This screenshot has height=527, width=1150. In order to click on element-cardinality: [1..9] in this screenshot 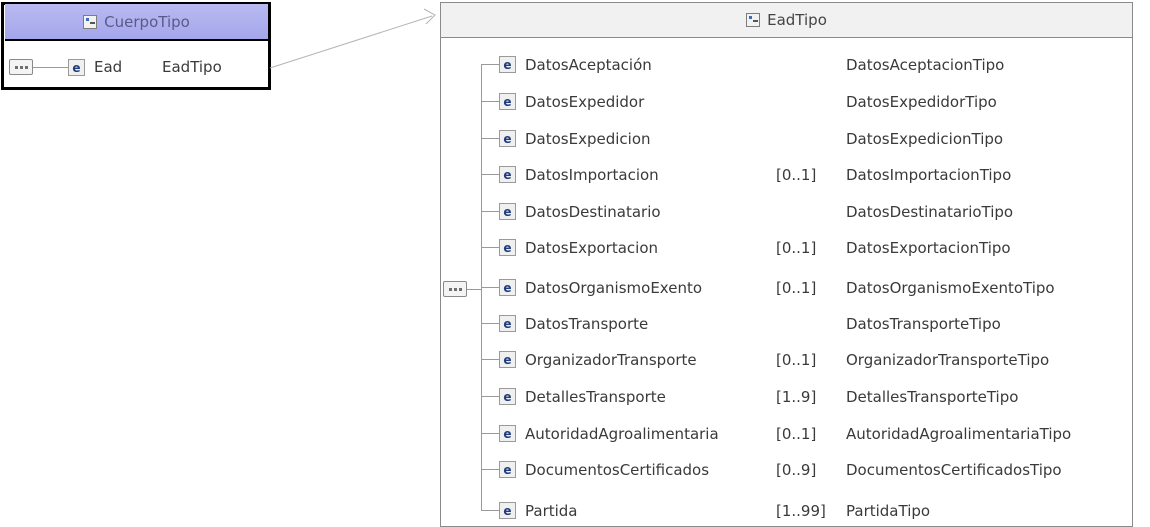, I will do `click(796, 397)`.